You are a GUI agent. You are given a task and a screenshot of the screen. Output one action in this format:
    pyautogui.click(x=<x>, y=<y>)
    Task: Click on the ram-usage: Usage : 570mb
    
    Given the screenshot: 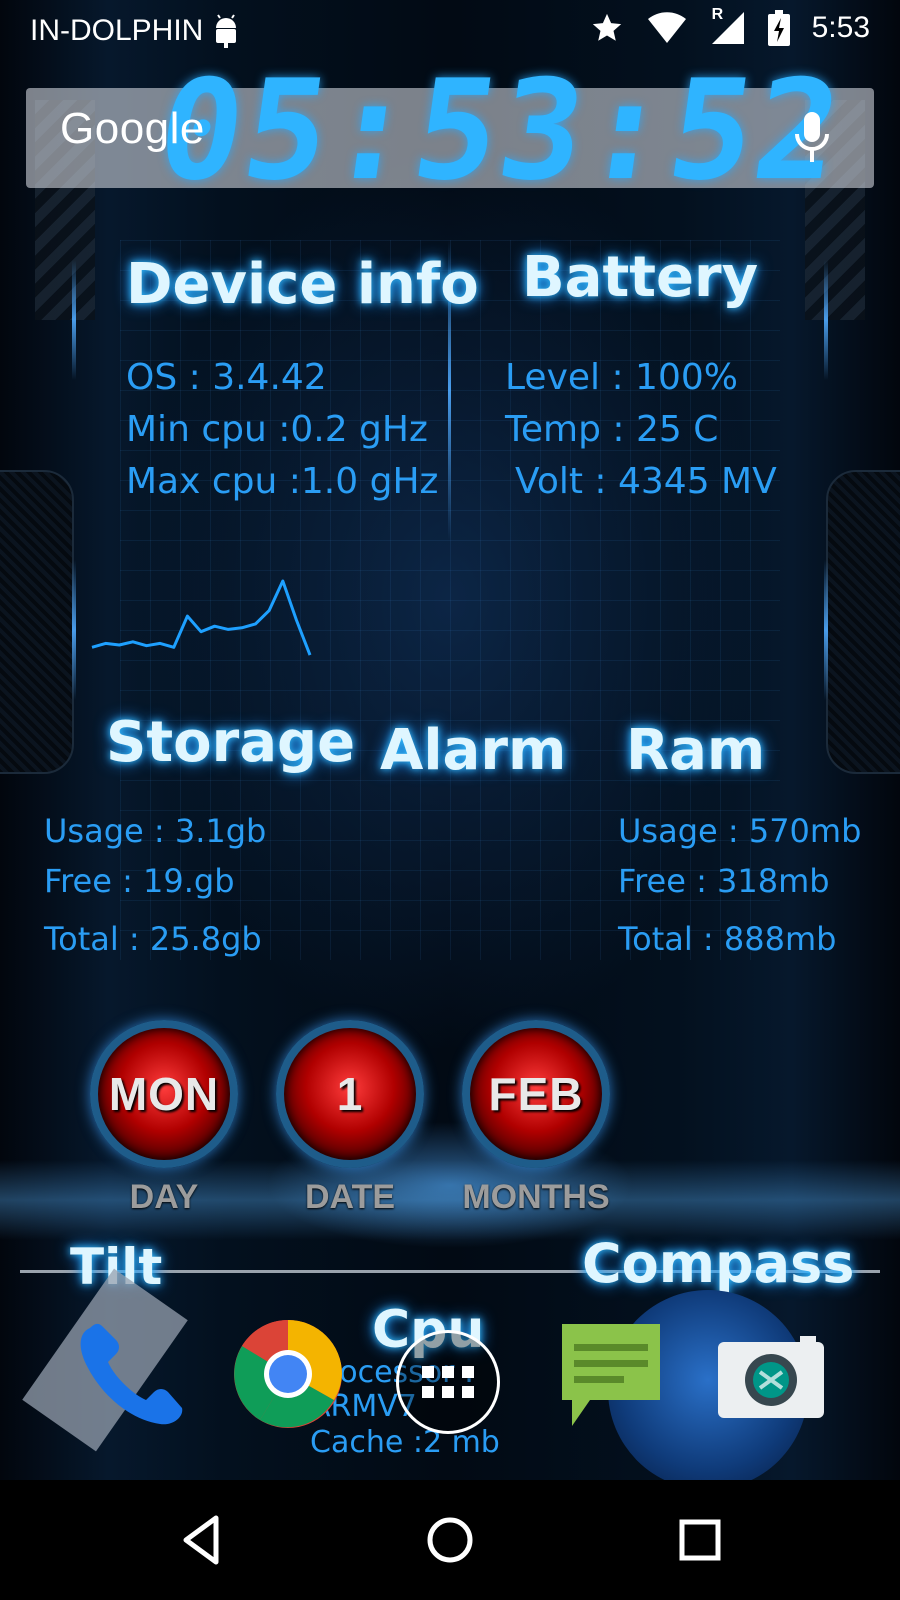 What is the action you would take?
    pyautogui.click(x=740, y=831)
    